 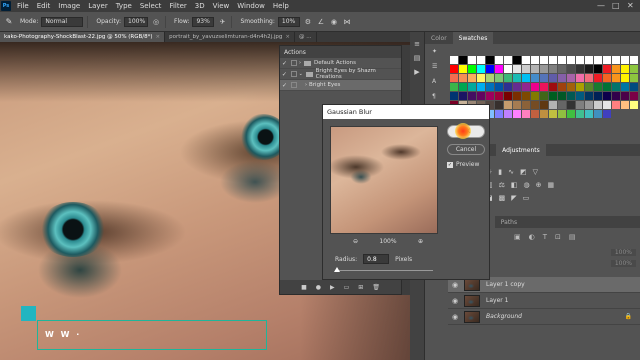 What do you see at coordinates (616, 5) in the screenshot?
I see `maximize-button: □` at bounding box center [616, 5].